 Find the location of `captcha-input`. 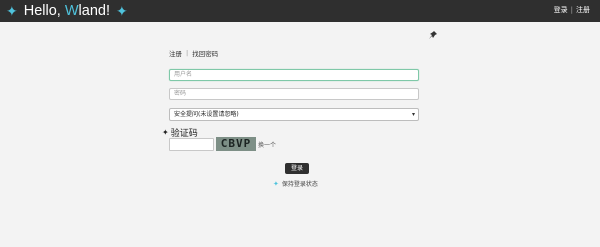

captcha-input is located at coordinates (191, 144).